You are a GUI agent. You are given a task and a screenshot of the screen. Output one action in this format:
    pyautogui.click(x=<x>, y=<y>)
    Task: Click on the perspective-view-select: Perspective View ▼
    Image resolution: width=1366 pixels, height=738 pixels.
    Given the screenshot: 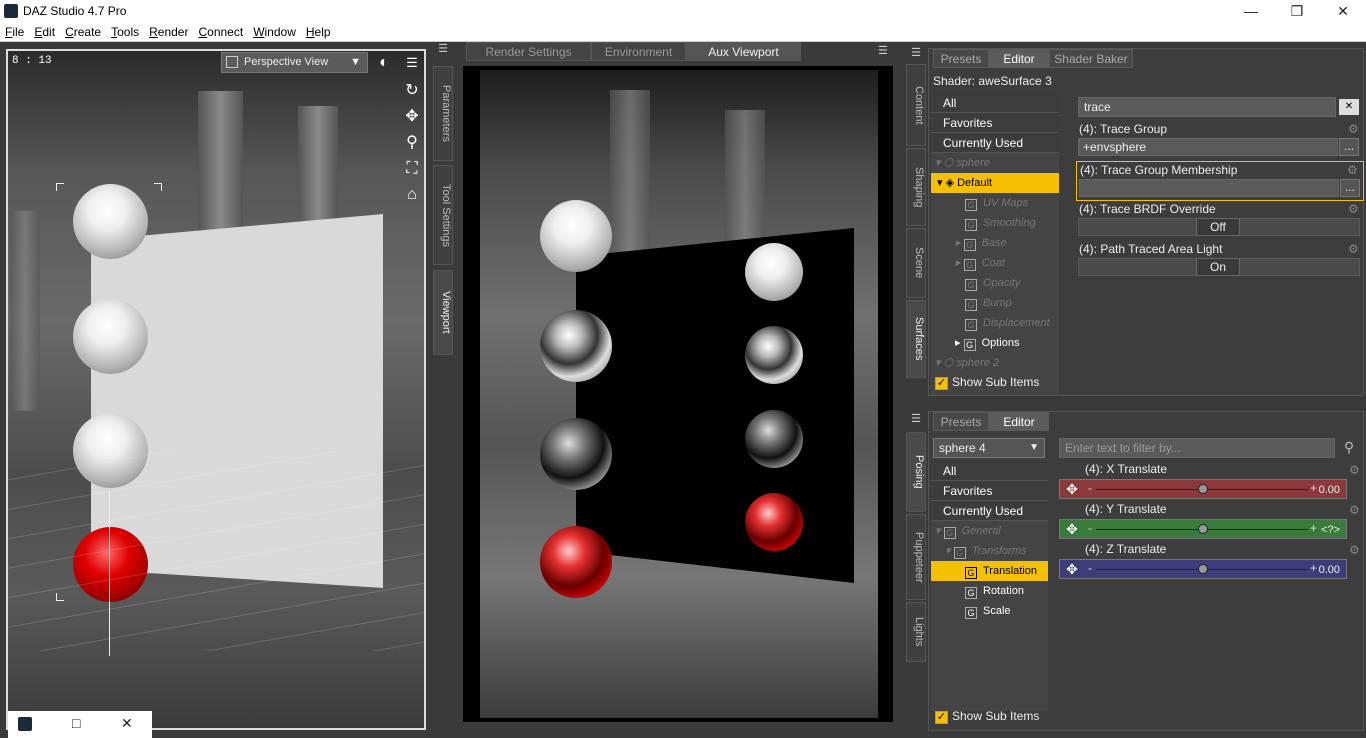 What is the action you would take?
    pyautogui.click(x=294, y=62)
    